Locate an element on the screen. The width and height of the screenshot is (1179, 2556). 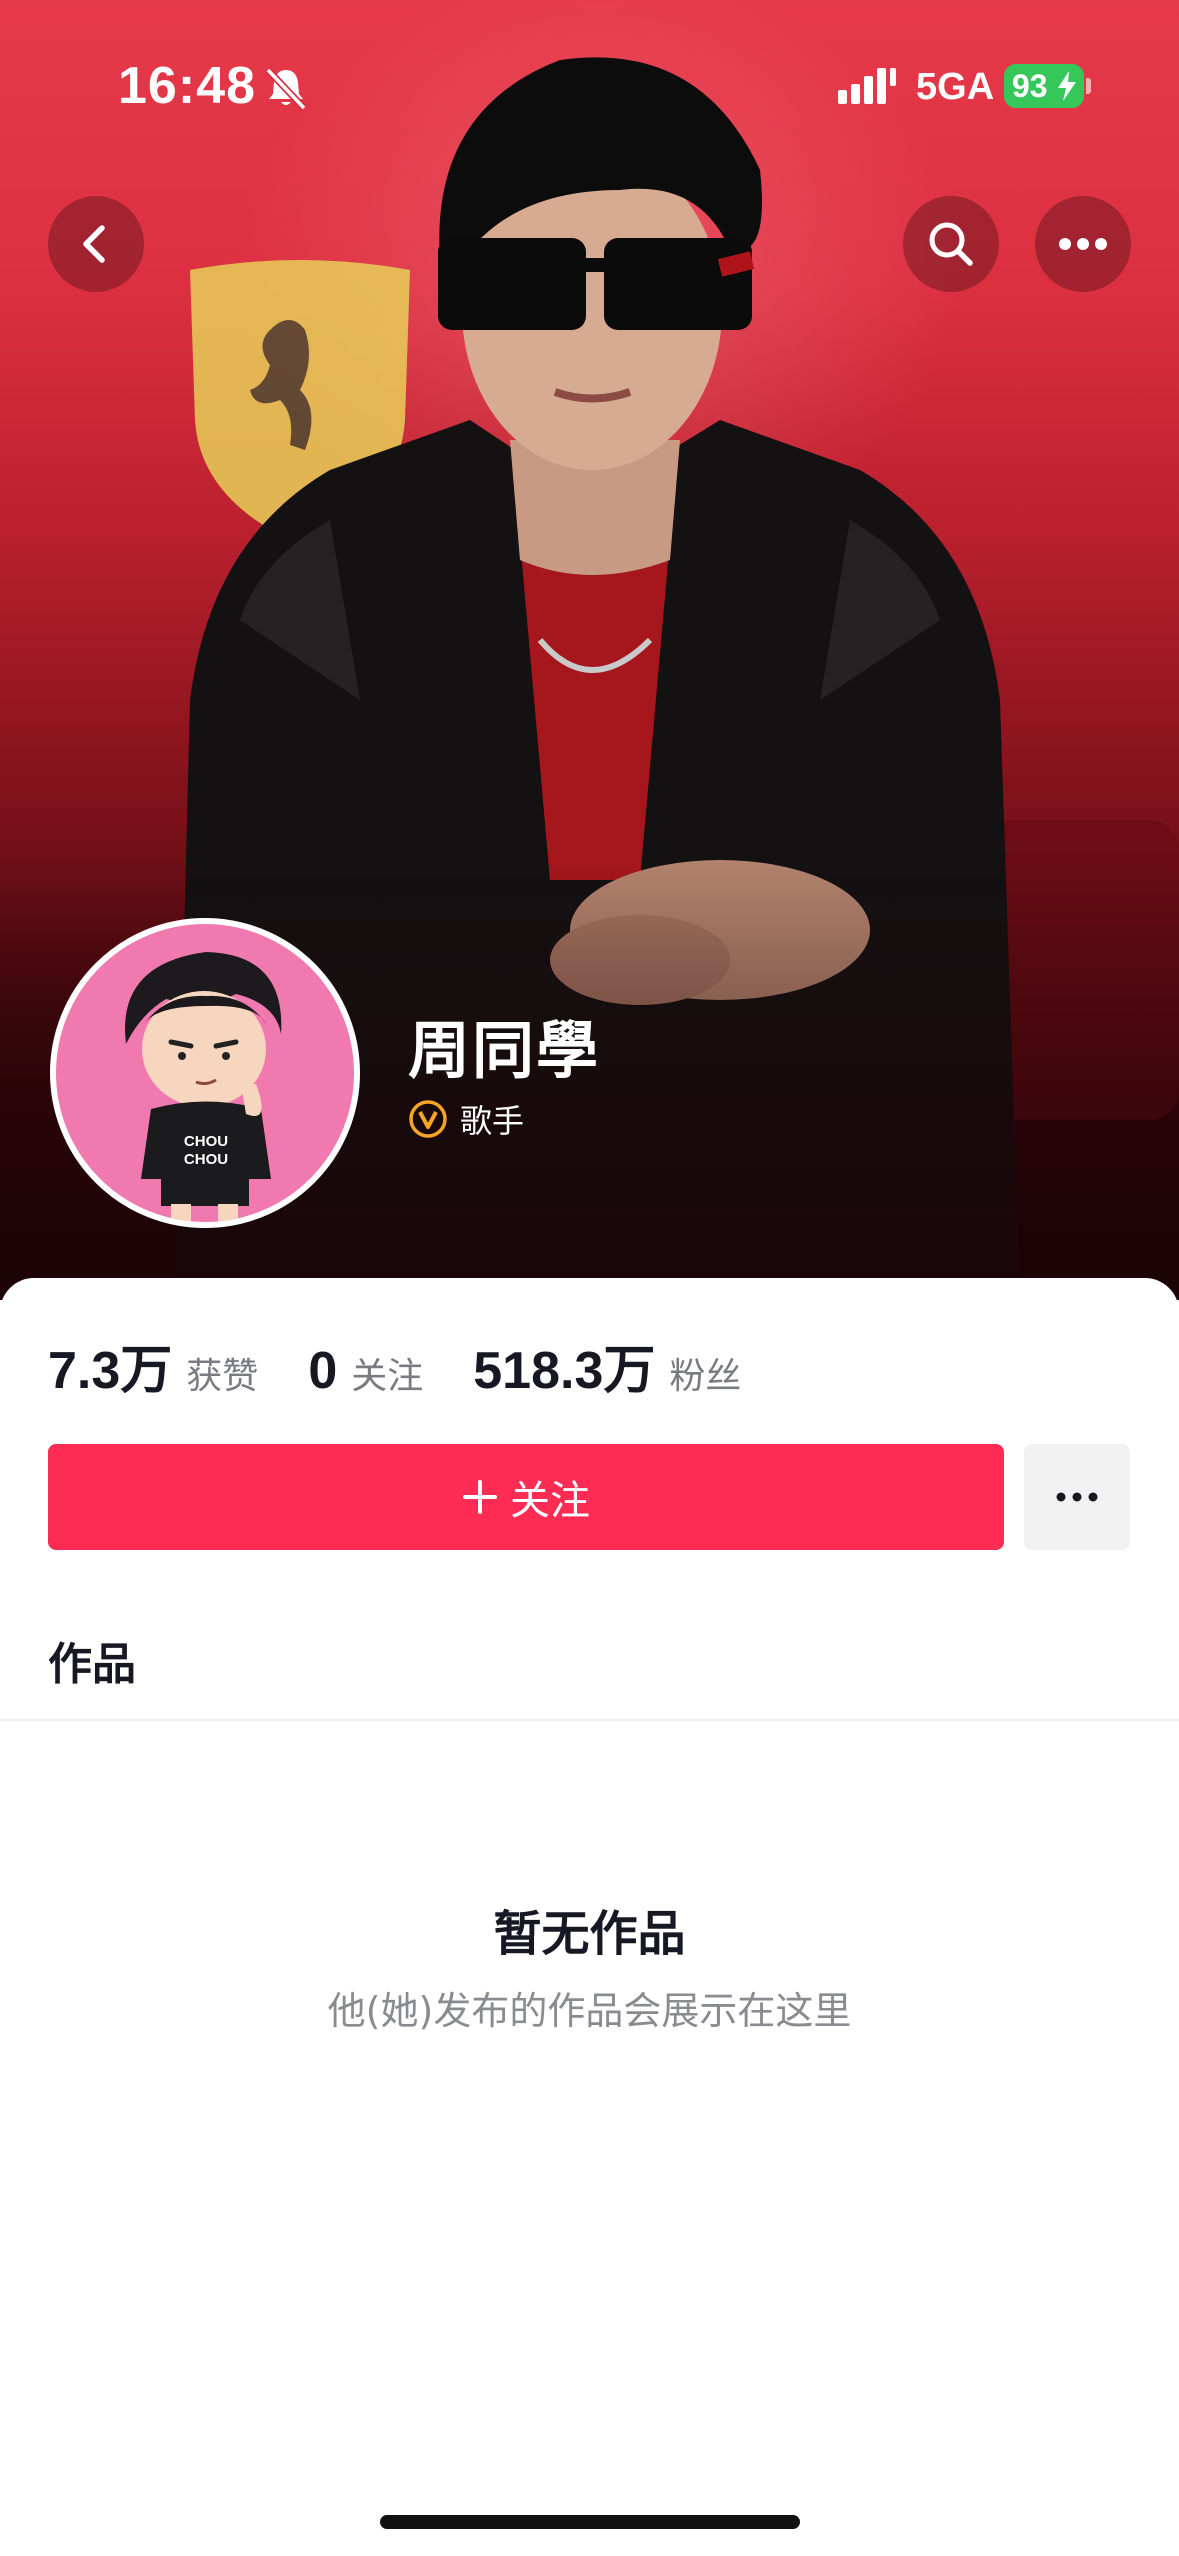
empty-state-title: 暂无作品 is located at coordinates (589, 1934).